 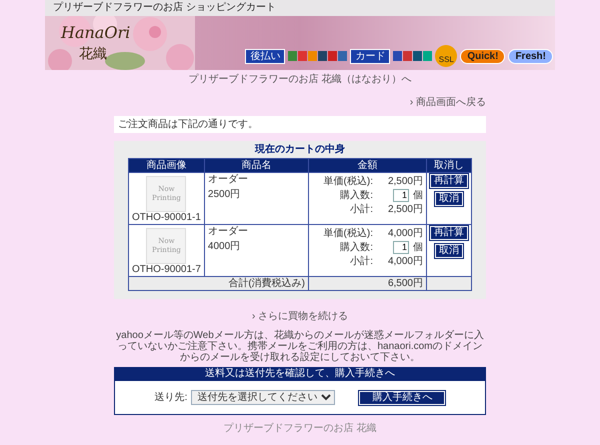 What do you see at coordinates (225, 246) in the screenshot?
I see `product-variant: 4000円` at bounding box center [225, 246].